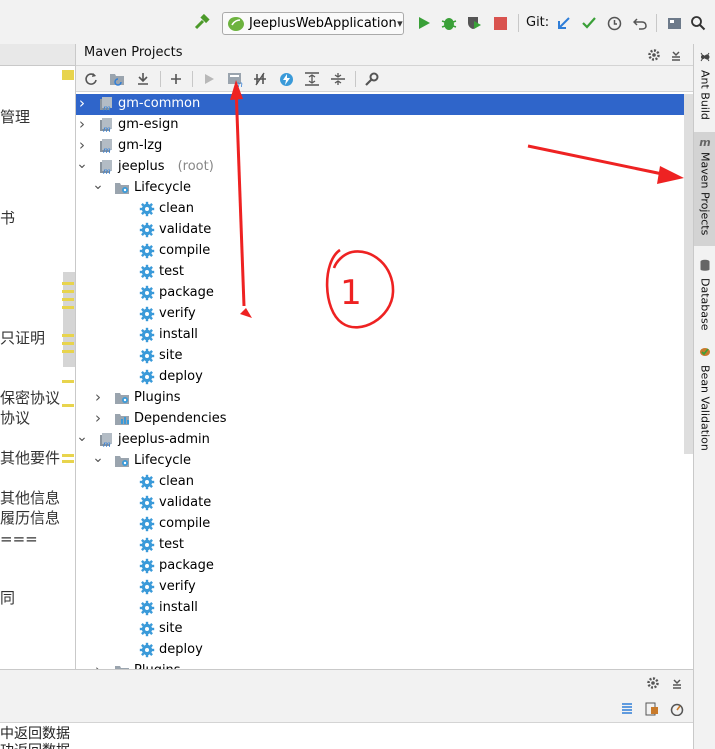 This screenshot has width=715, height=749. Describe the element at coordinates (564, 23) in the screenshot. I see `vcs-update-icon` at that location.